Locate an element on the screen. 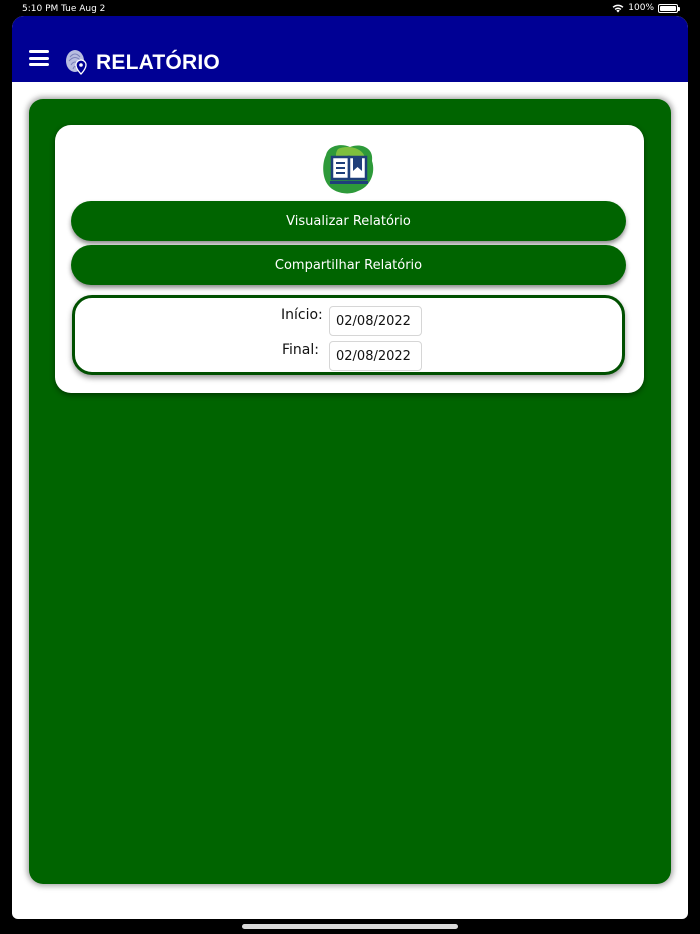  battery-icon is located at coordinates (669, 8).